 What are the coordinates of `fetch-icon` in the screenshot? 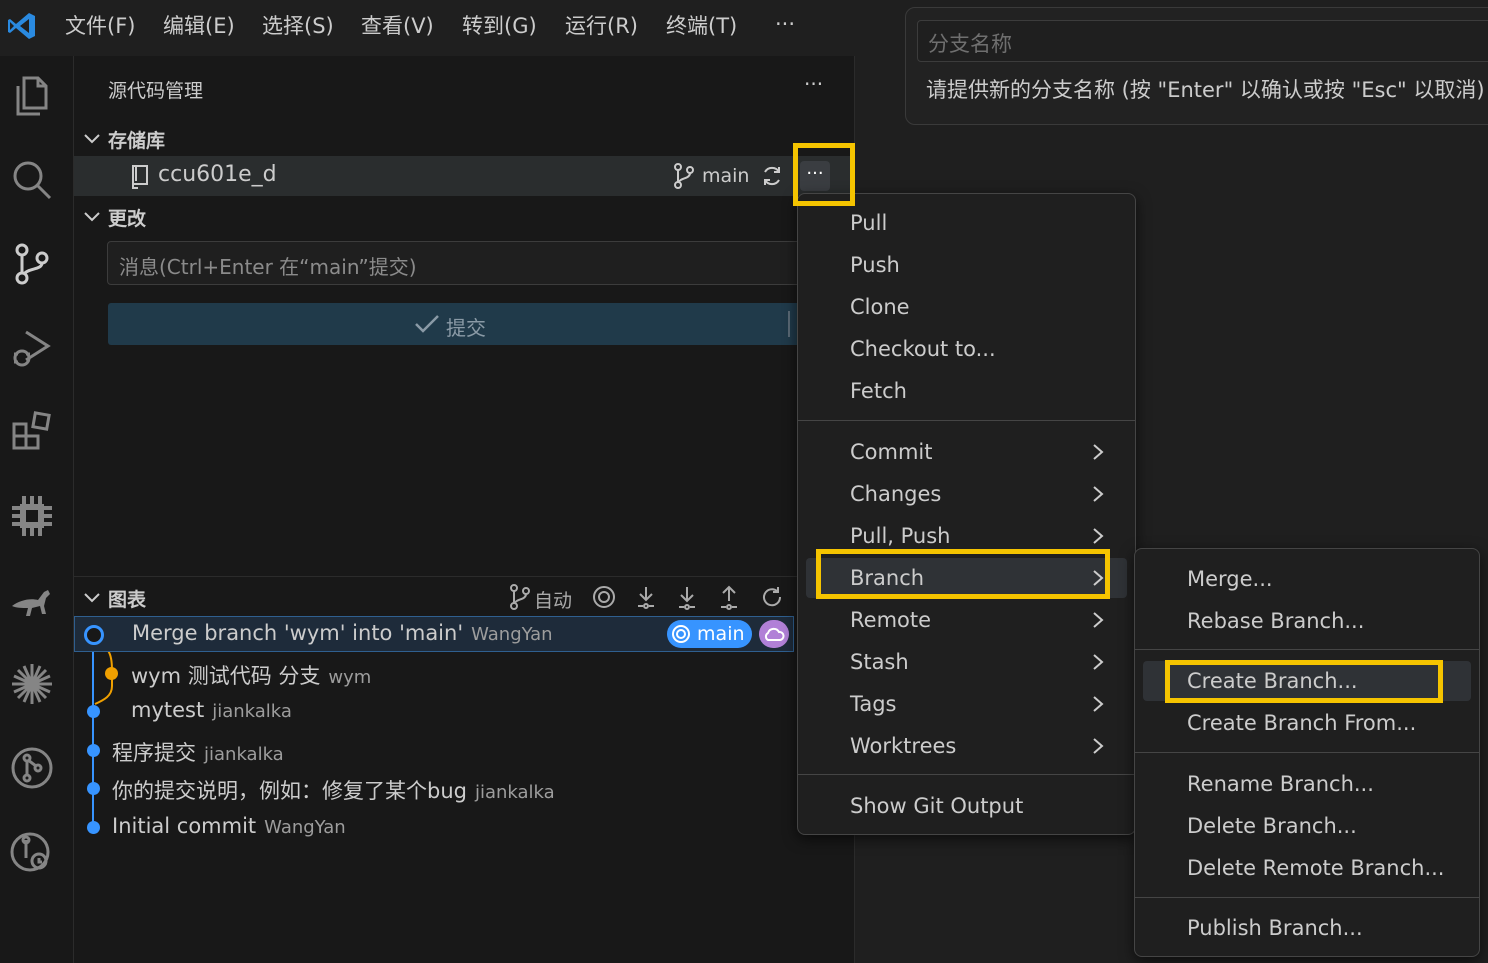 It's located at (646, 598).